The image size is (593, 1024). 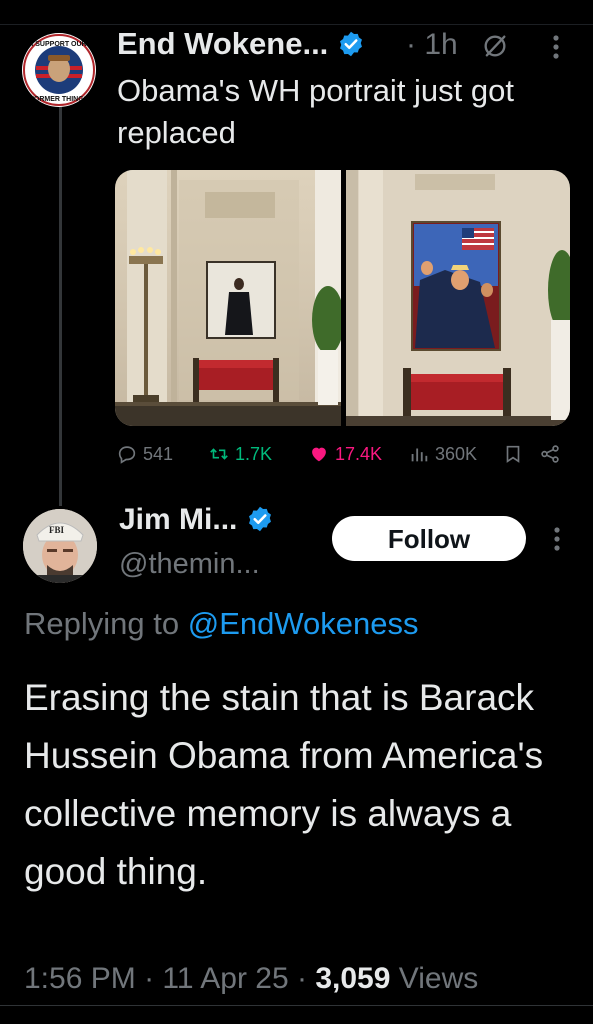 I want to click on views-button: 360K, so click(x=442, y=454).